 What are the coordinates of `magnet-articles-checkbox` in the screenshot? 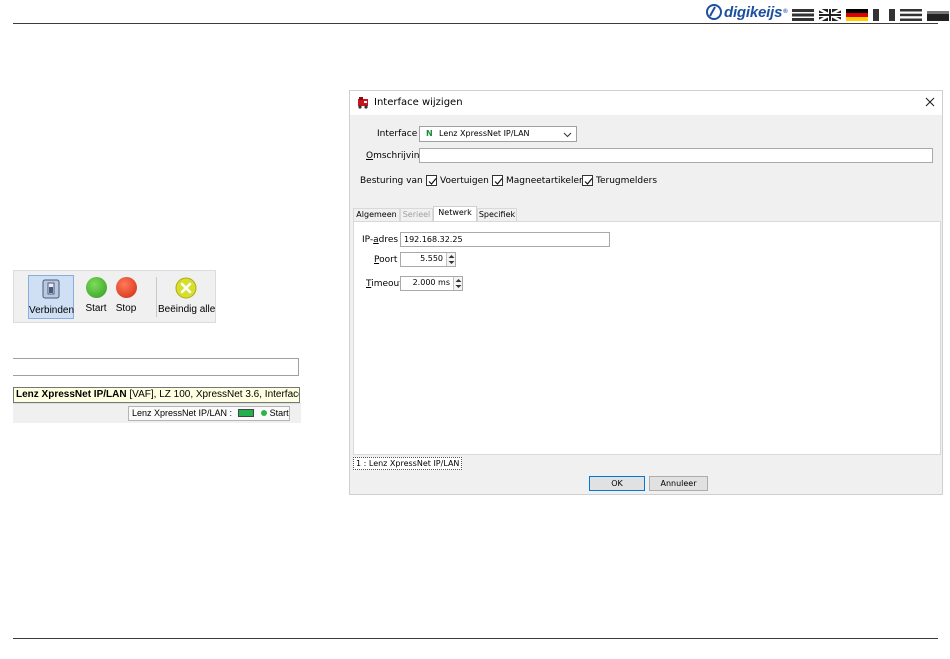 It's located at (497, 180).